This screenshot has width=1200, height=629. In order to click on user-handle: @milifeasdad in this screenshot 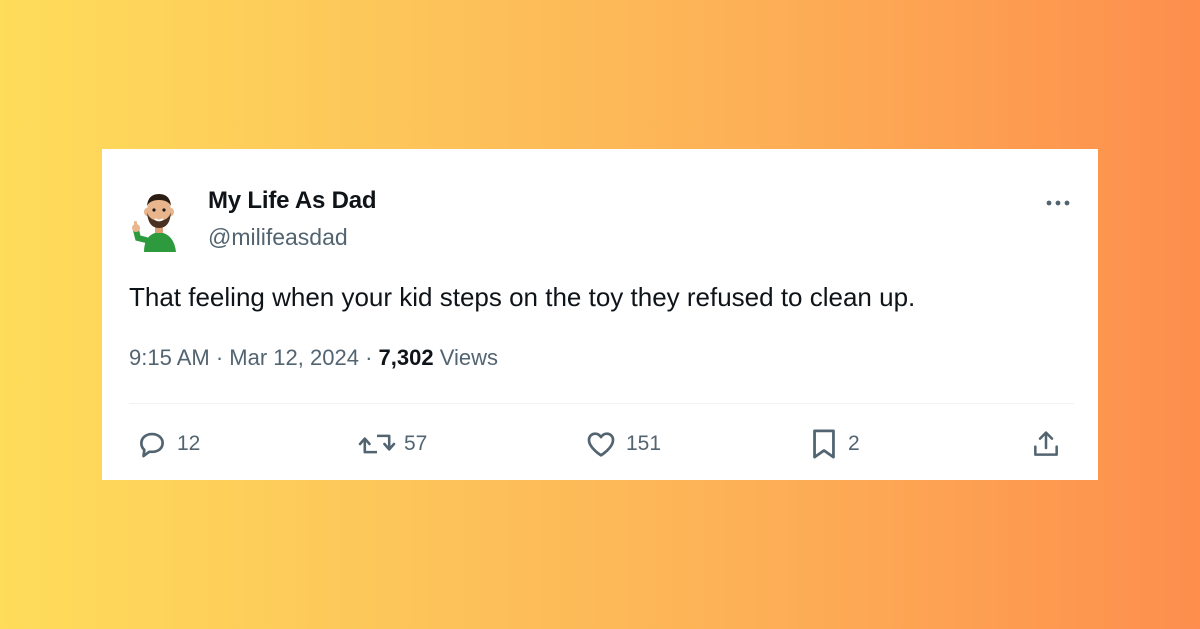, I will do `click(278, 237)`.